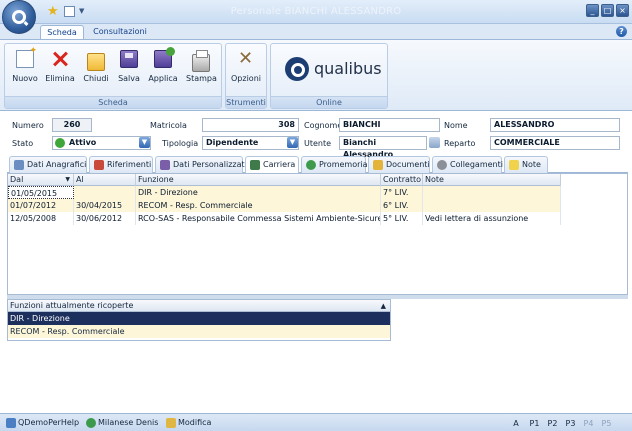 This screenshot has height=431, width=632. What do you see at coordinates (456, 125) in the screenshot?
I see `nome-label: Nome` at bounding box center [456, 125].